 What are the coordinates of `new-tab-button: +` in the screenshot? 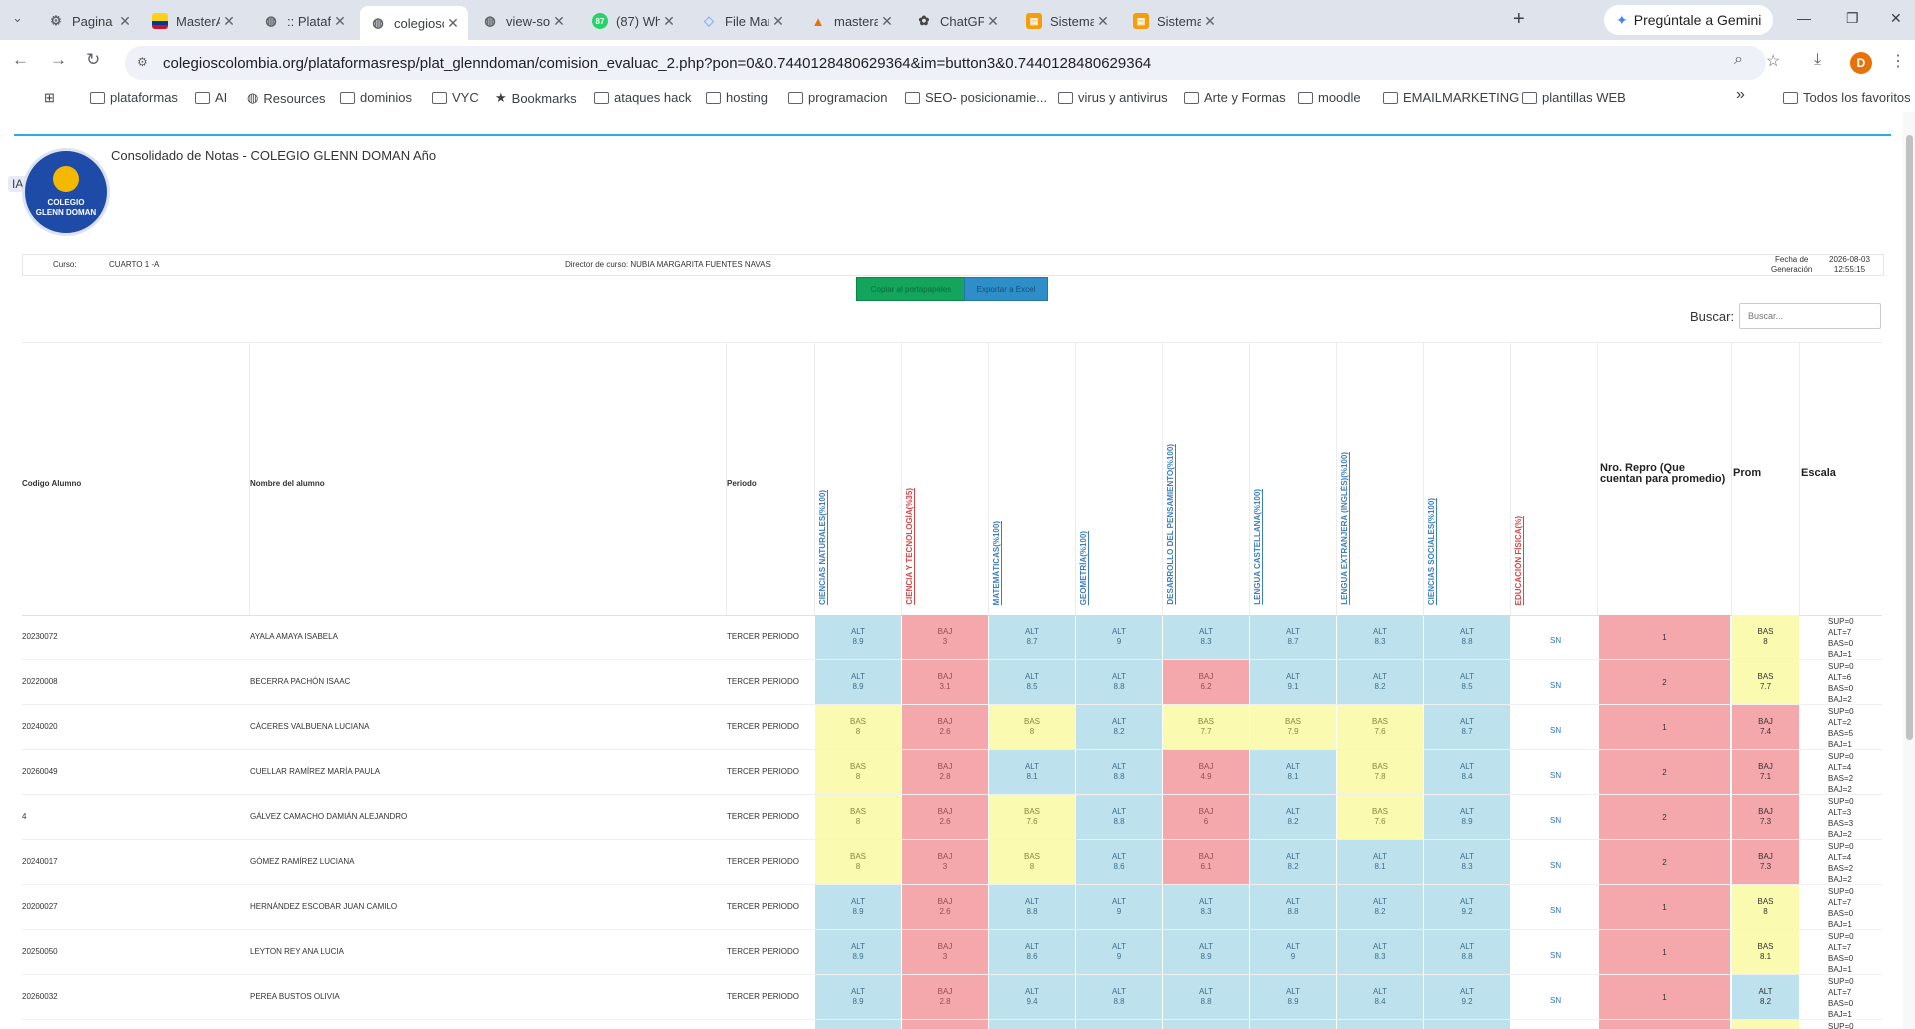 It's located at (1519, 19).